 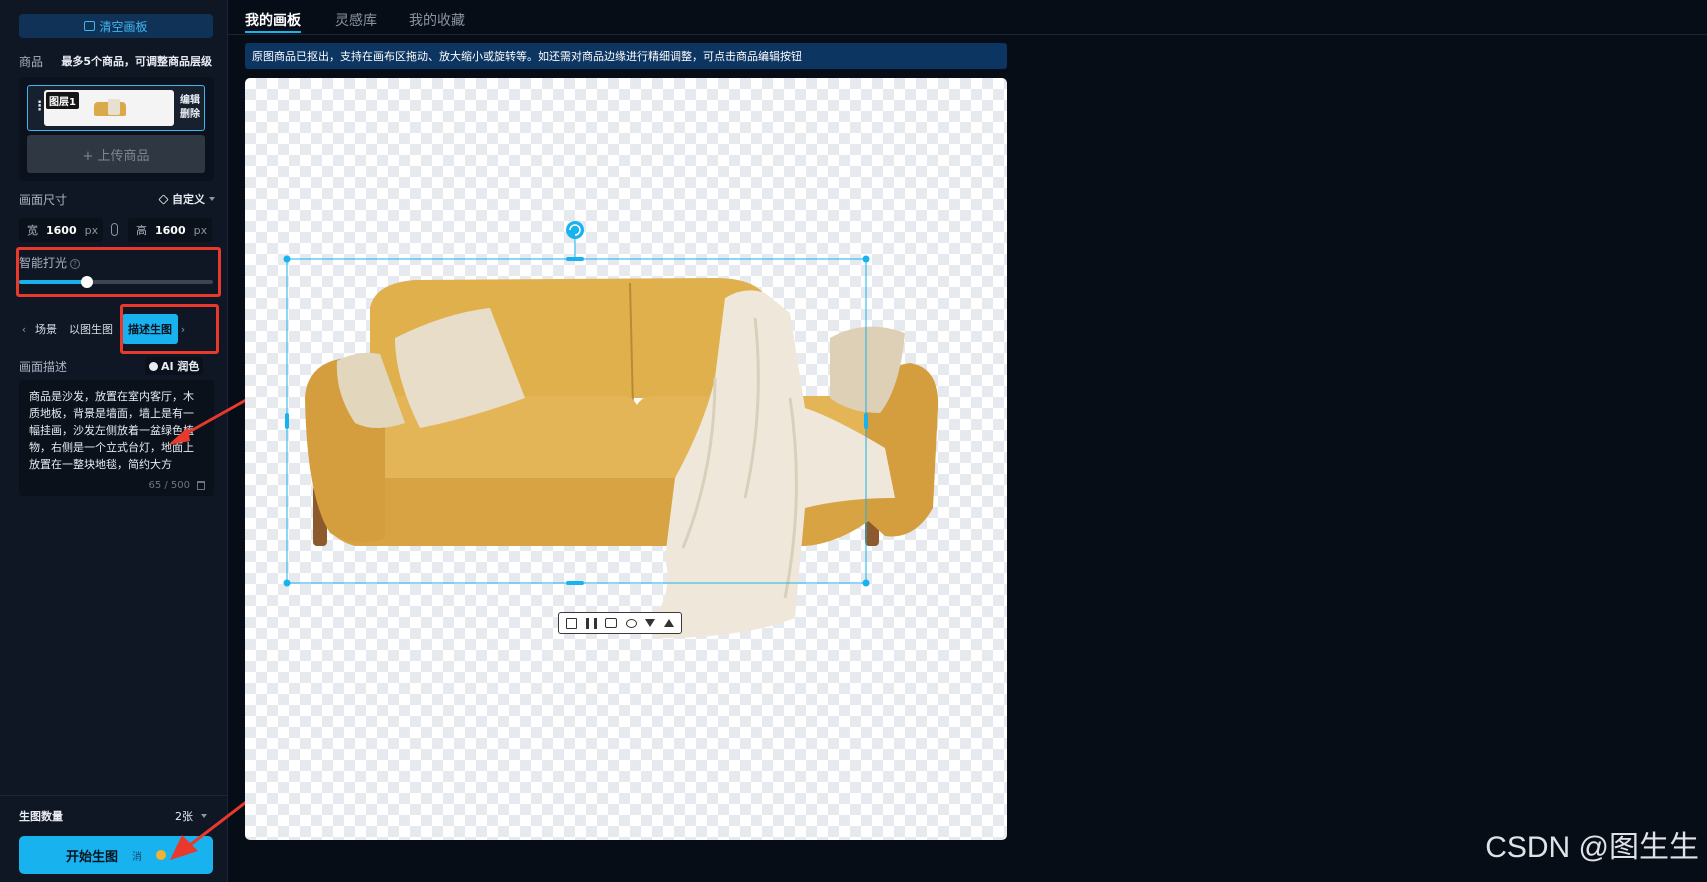 I want to click on layer-down-icon, so click(x=650, y=623).